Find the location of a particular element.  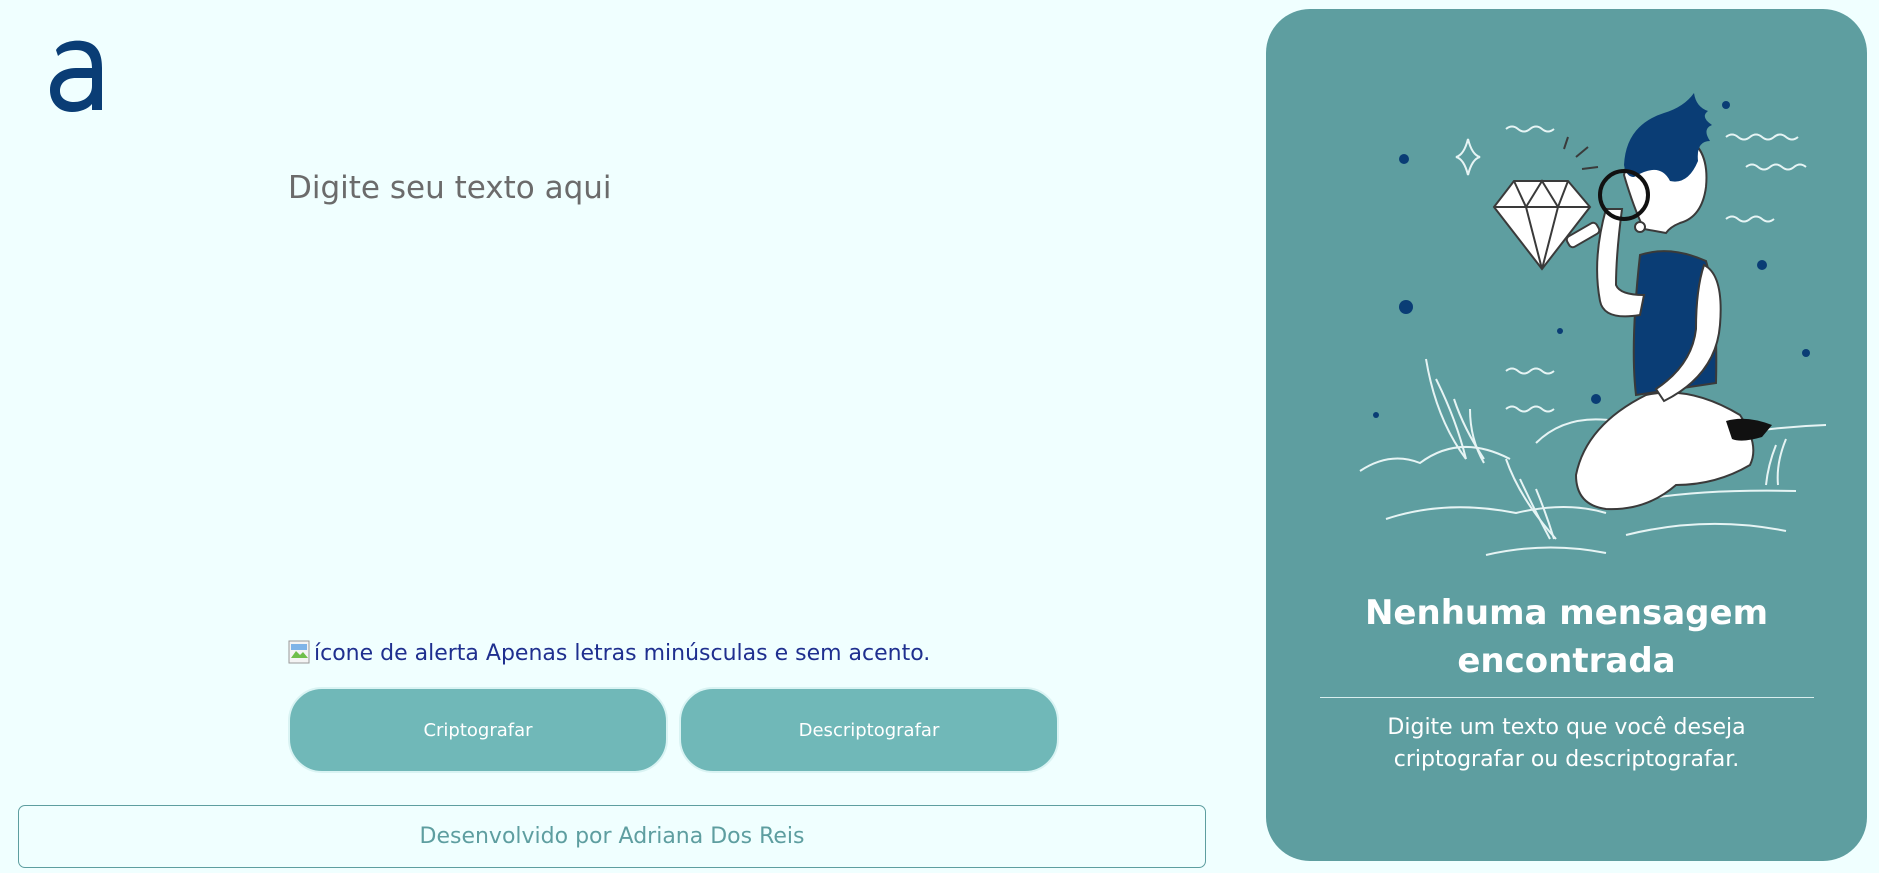

alert-icon: ícone de alerta is located at coordinates (383, 653).